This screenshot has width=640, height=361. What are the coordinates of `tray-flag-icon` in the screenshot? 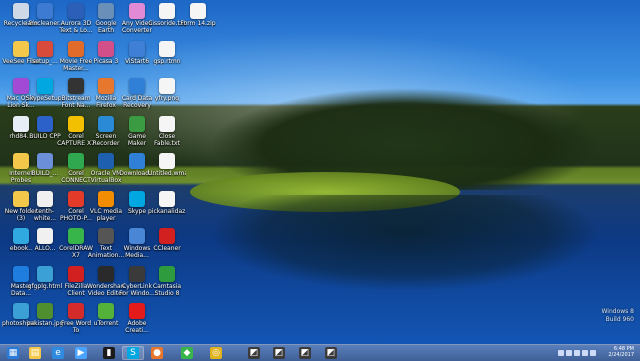 It's located at (569, 353).